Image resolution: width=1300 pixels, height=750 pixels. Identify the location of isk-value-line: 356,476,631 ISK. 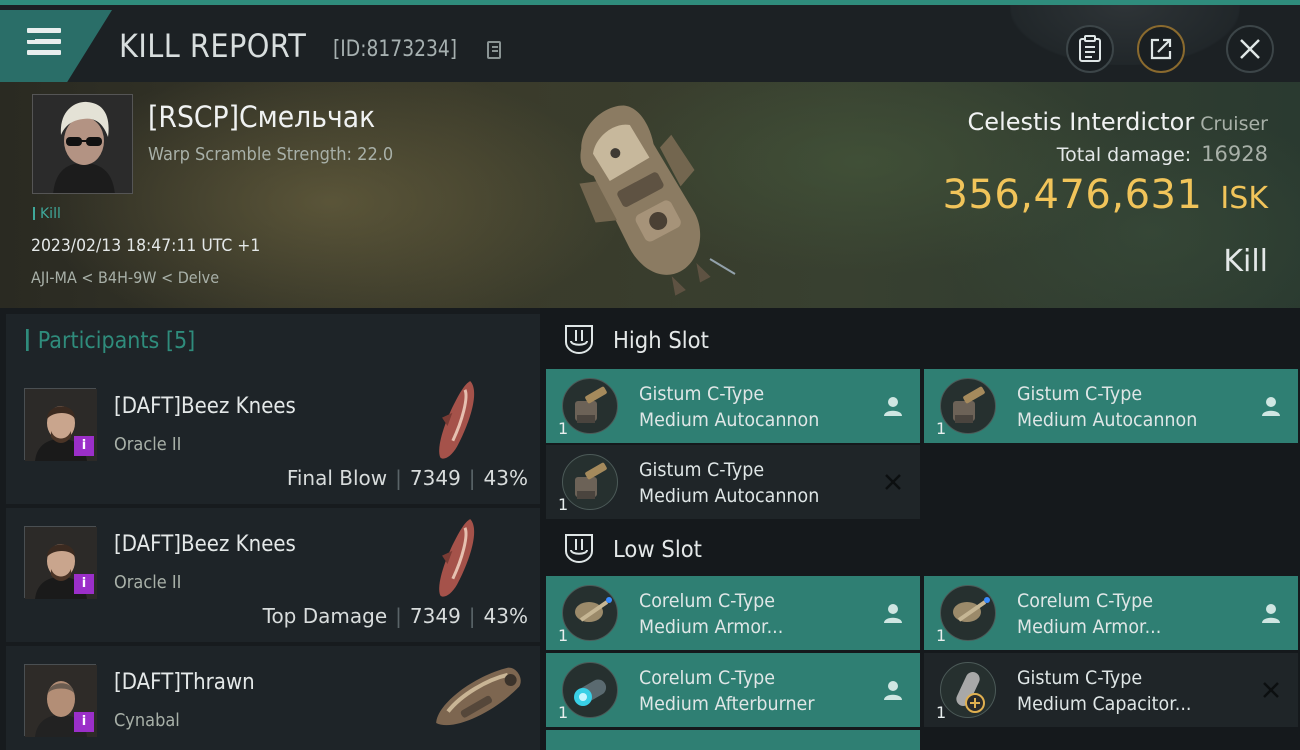
(1105, 195).